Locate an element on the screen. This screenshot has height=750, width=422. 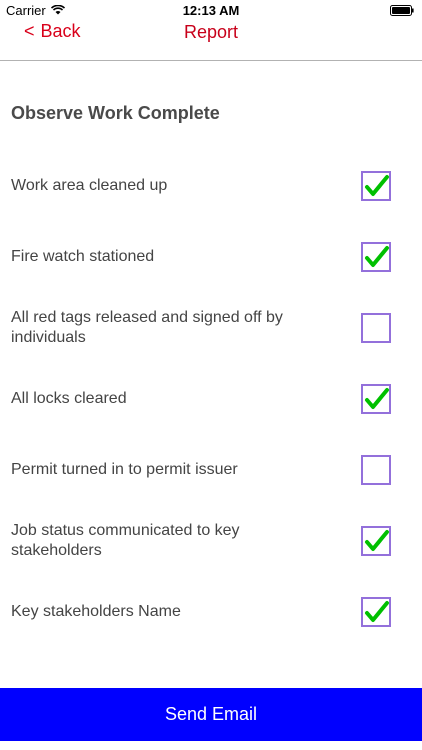
page-title: Report is located at coordinates (211, 32).